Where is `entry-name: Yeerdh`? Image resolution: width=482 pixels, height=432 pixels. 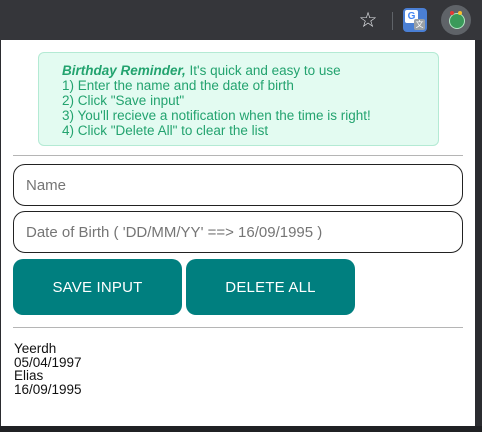 entry-name: Yeerdh is located at coordinates (35, 348).